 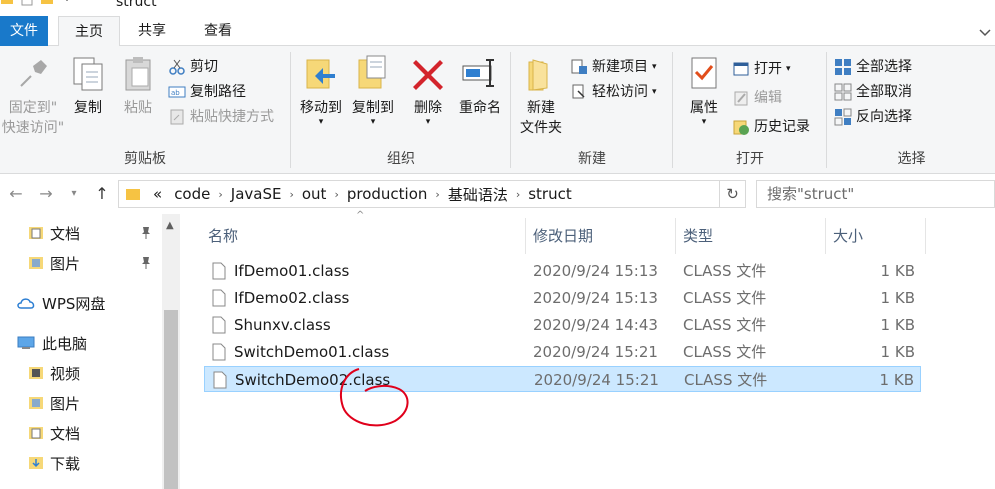 I want to click on file-date: 2020/9/24 15:13, so click(x=595, y=271).